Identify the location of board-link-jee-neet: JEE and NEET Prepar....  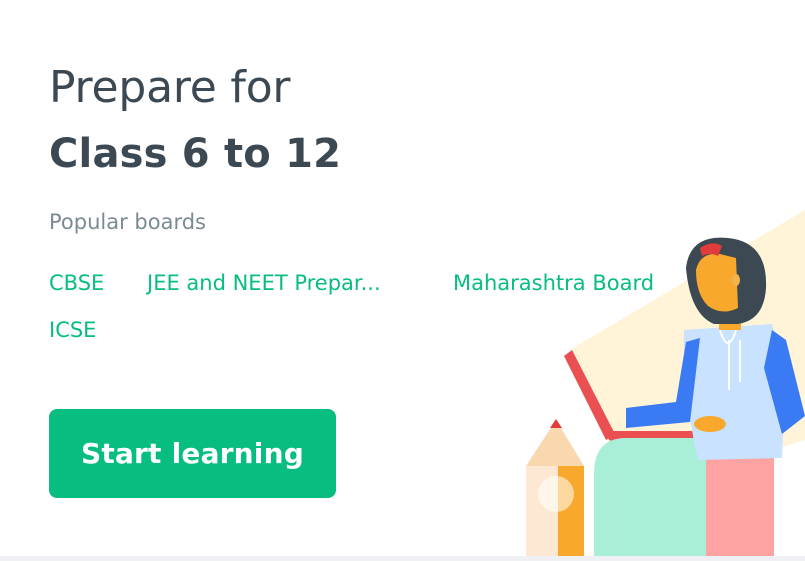
(264, 283).